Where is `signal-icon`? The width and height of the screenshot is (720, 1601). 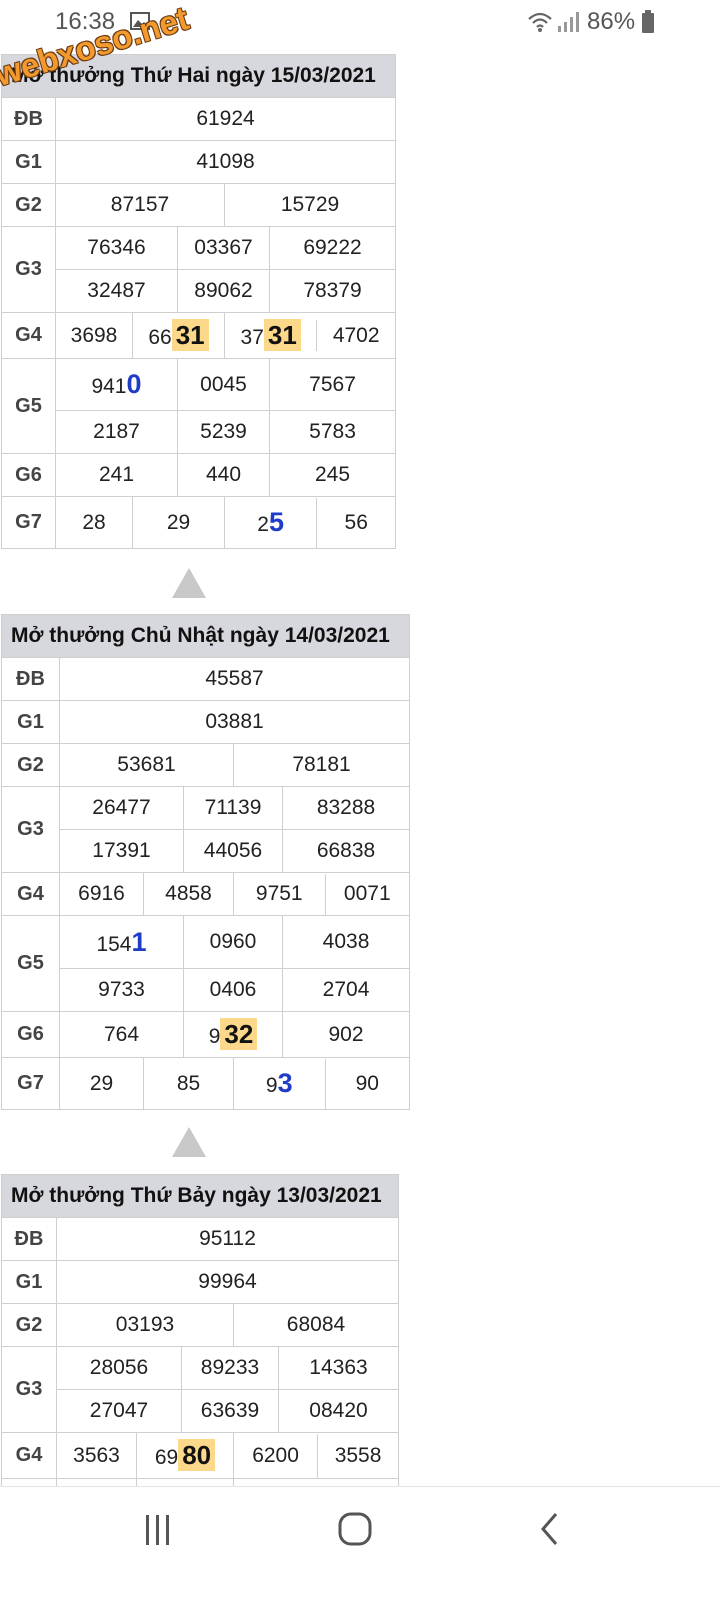 signal-icon is located at coordinates (568, 22).